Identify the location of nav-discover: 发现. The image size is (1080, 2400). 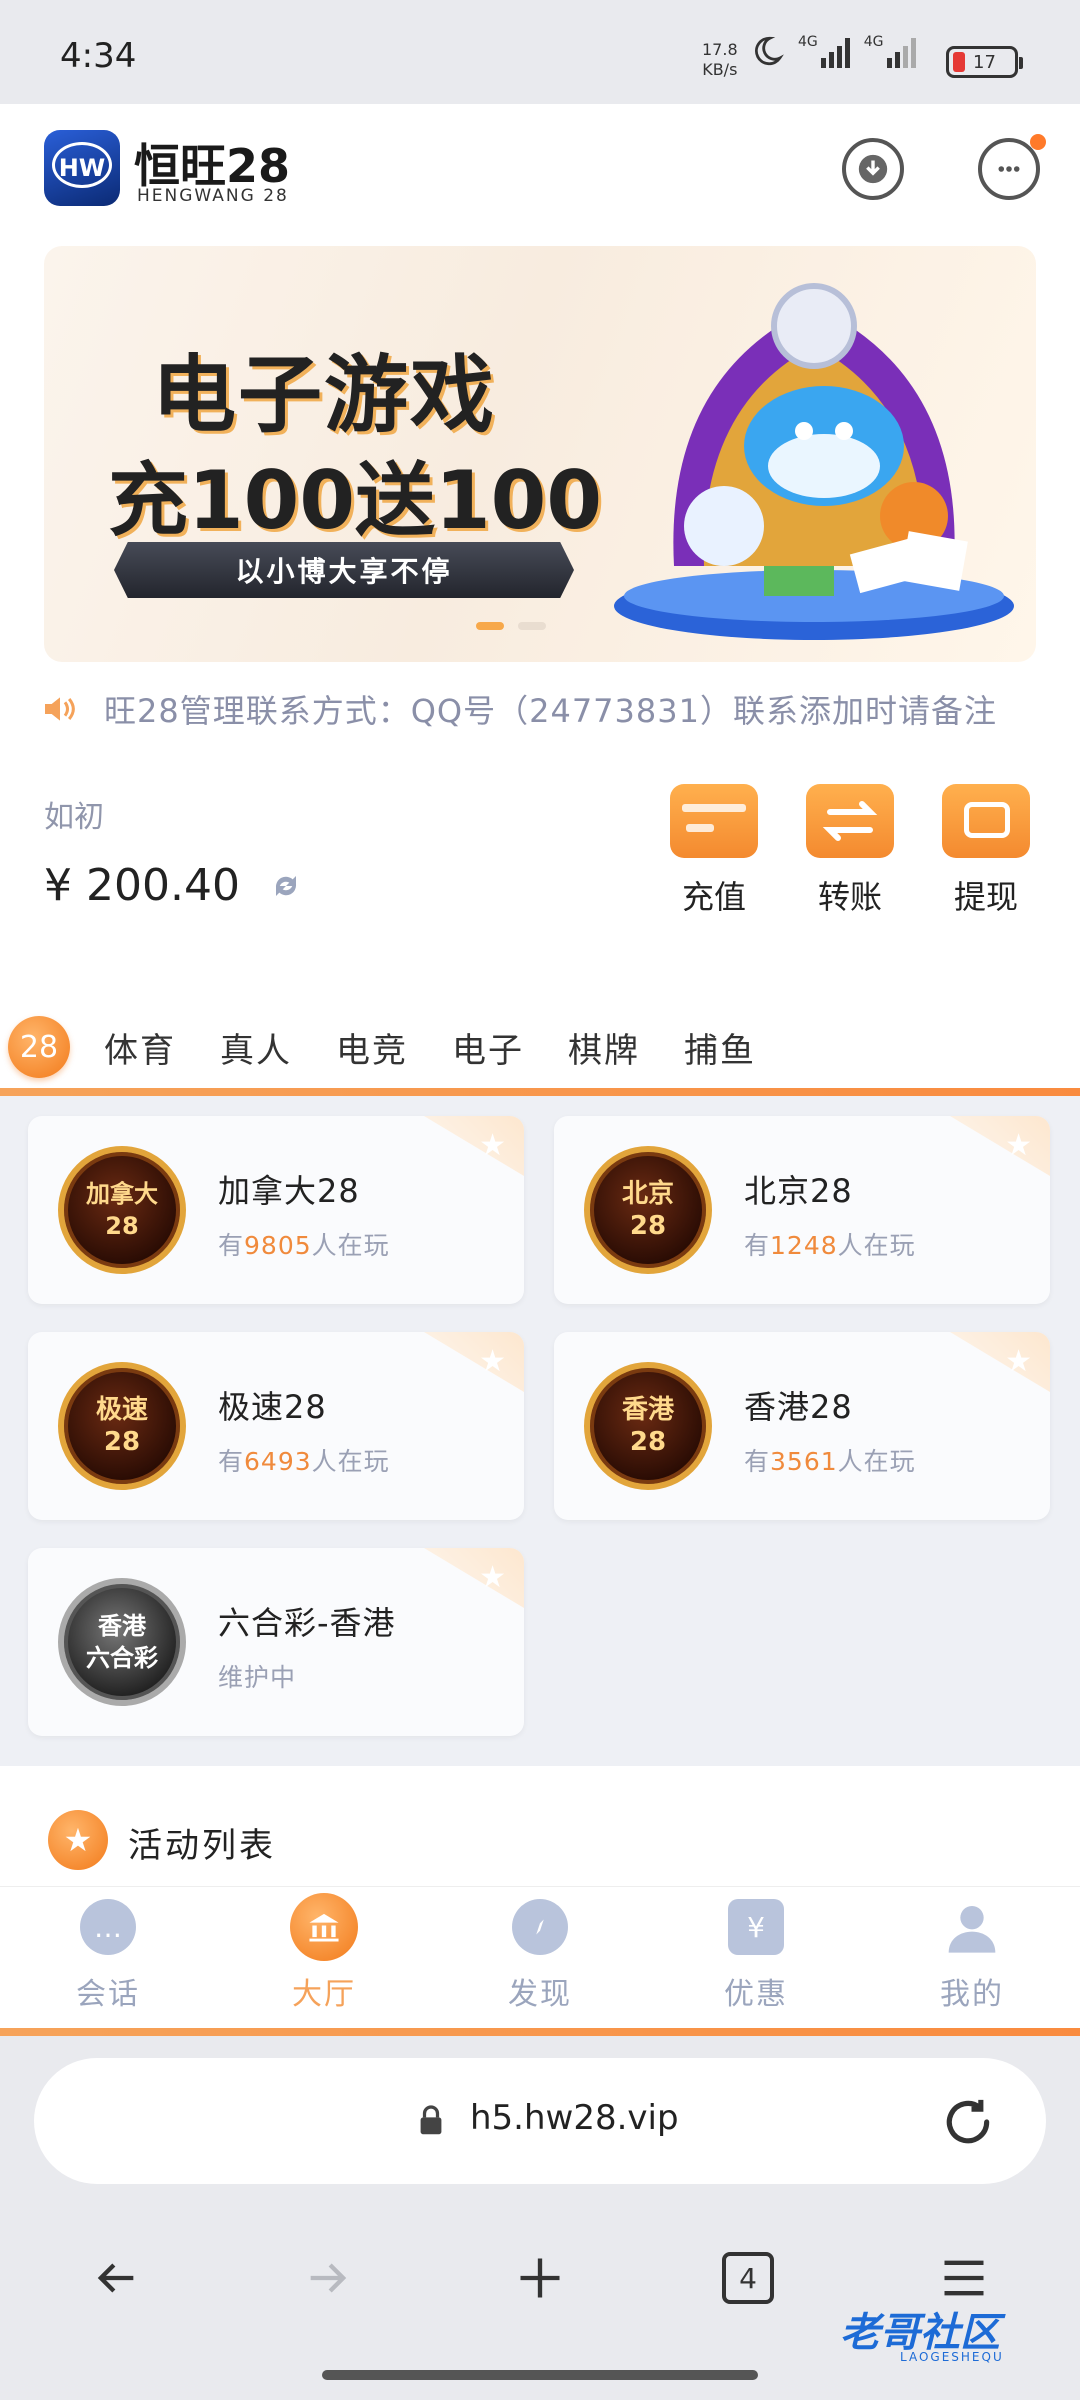
(540, 1956).